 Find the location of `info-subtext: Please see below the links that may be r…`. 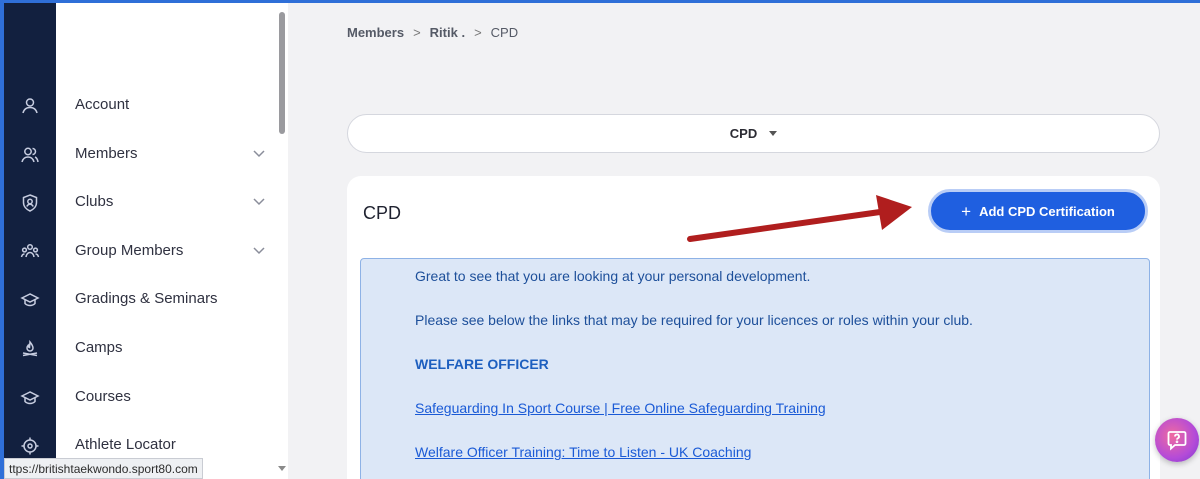

info-subtext: Please see below the links that may be r… is located at coordinates (694, 320).